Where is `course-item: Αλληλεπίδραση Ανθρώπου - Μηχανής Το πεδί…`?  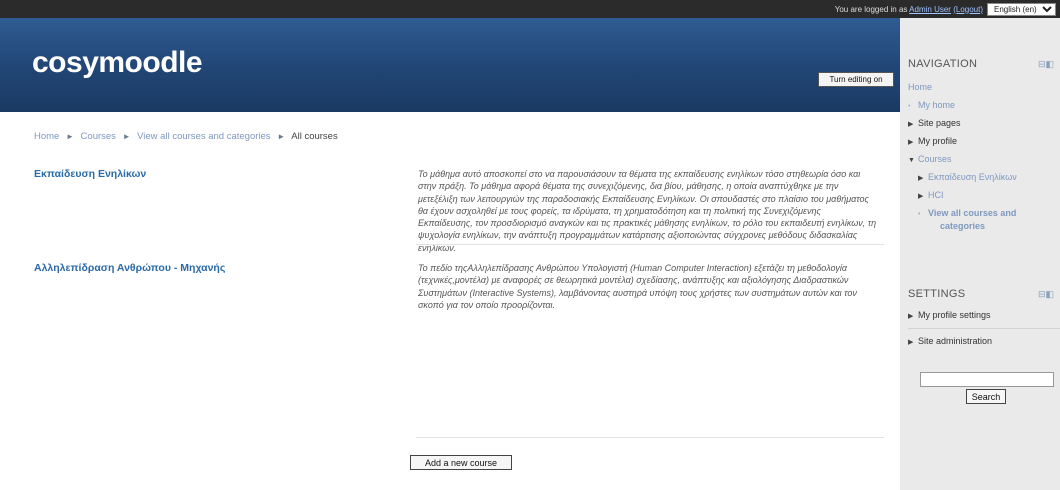
course-item: Αλληλεπίδραση Ανθρώπου - Μηχανής Το πεδί… is located at coordinates (459, 292).